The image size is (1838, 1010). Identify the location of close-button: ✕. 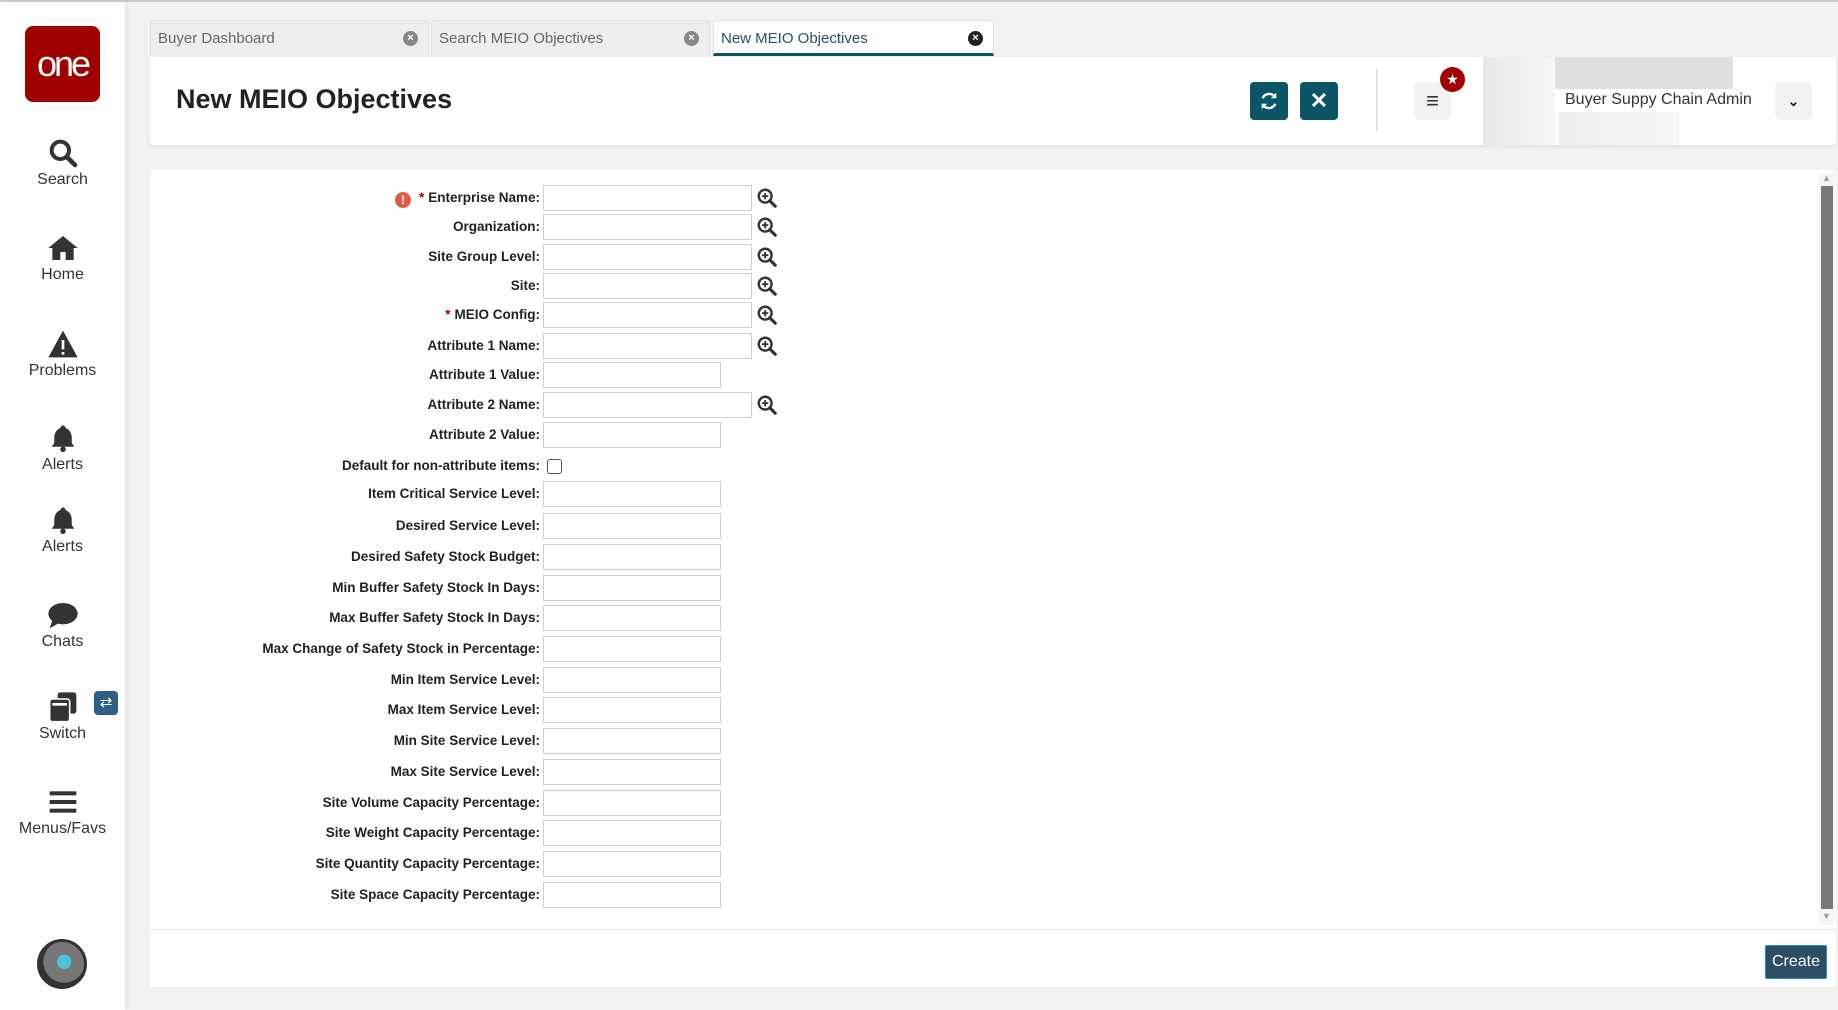
(1319, 101).